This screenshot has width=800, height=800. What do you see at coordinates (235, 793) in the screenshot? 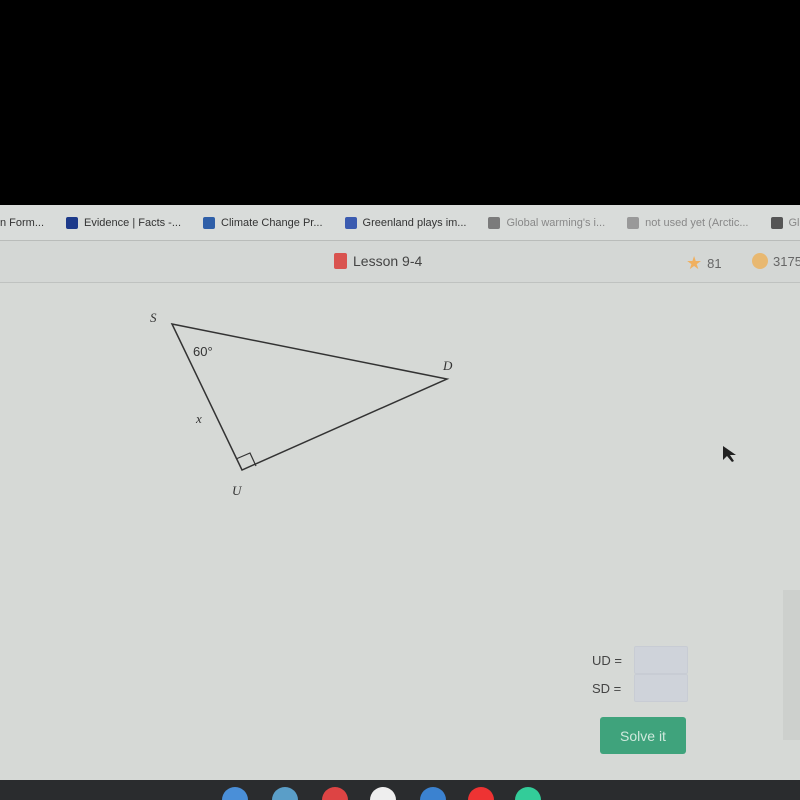
I see `files-icon` at bounding box center [235, 793].